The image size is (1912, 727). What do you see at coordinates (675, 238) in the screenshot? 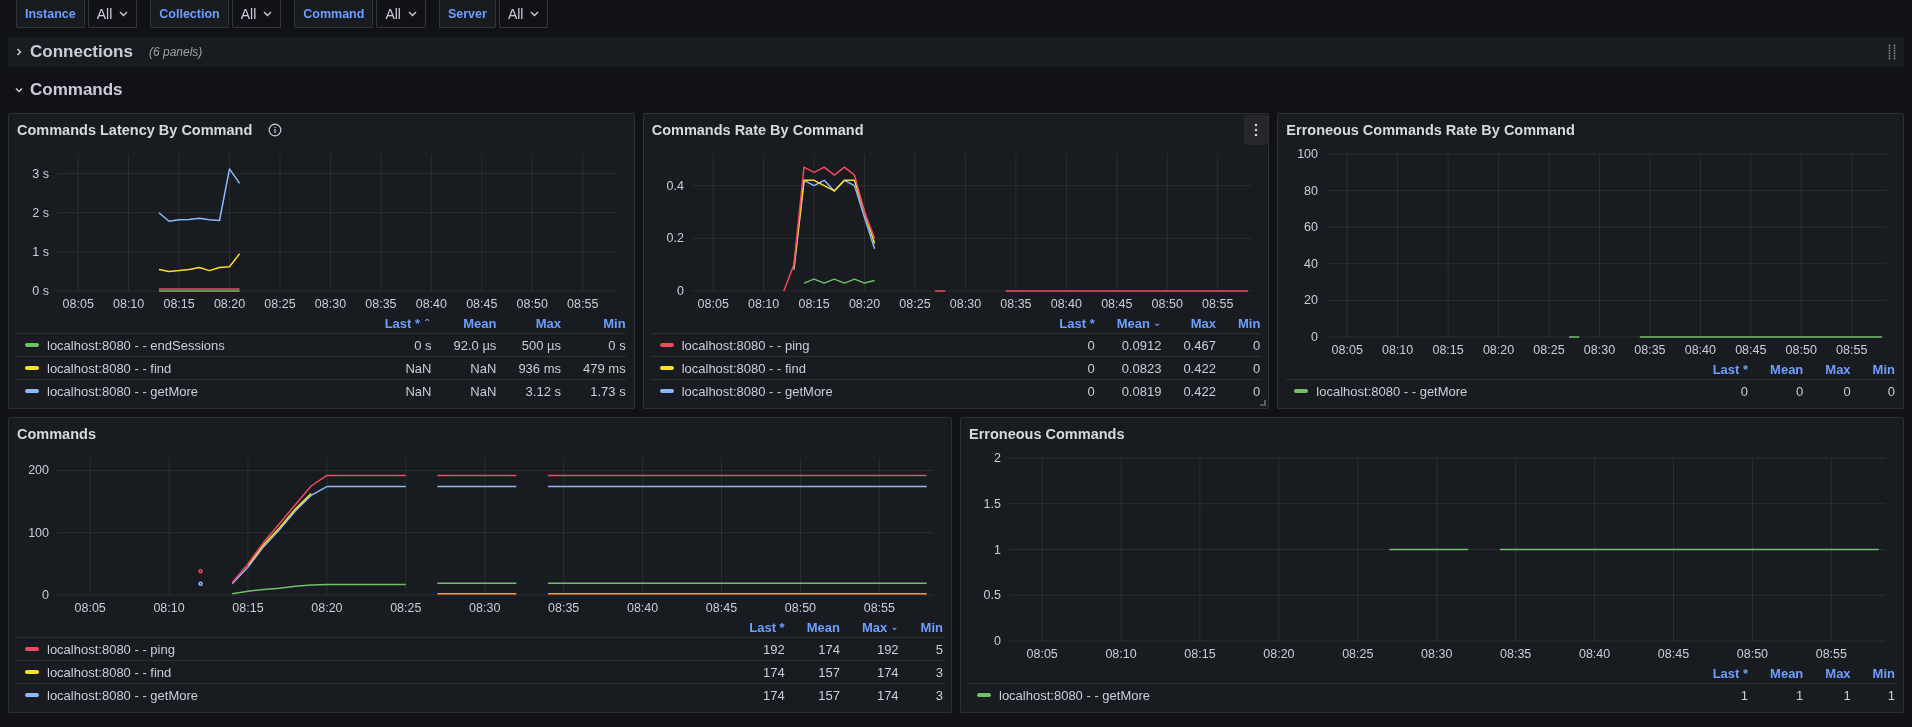
I see `axis-label: 0.2` at bounding box center [675, 238].